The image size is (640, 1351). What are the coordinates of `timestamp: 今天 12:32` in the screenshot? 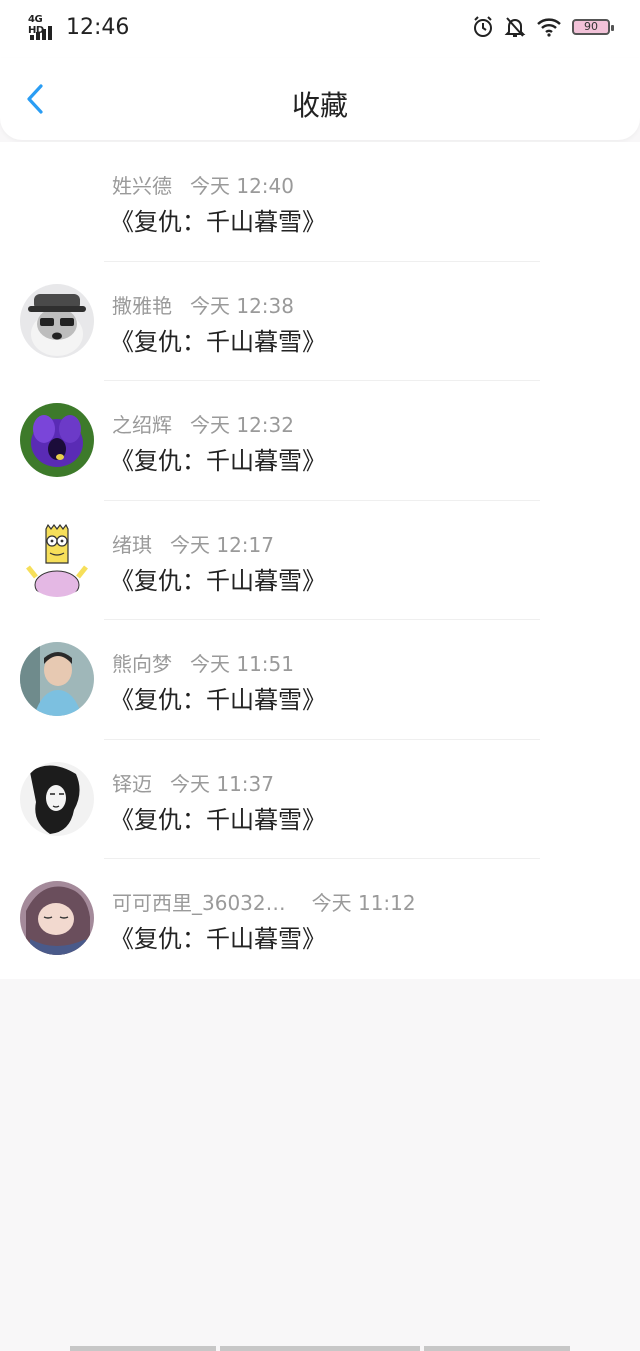 It's located at (242, 425).